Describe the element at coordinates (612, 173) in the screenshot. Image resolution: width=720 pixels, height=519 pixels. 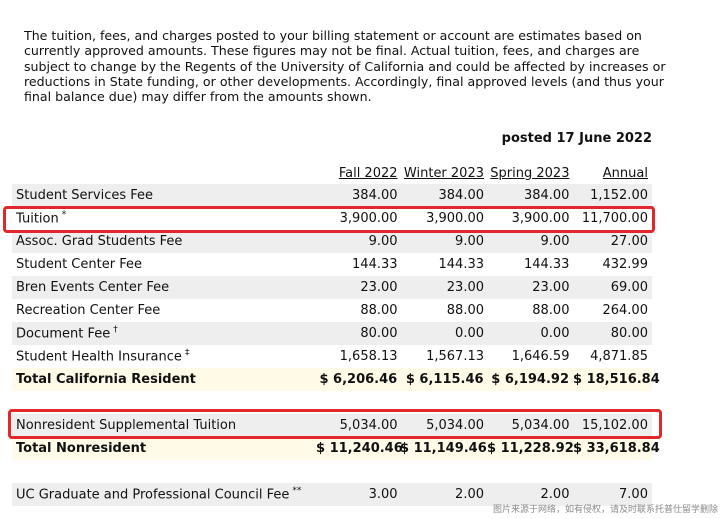
I see `column-header-annual: Annual` at that location.